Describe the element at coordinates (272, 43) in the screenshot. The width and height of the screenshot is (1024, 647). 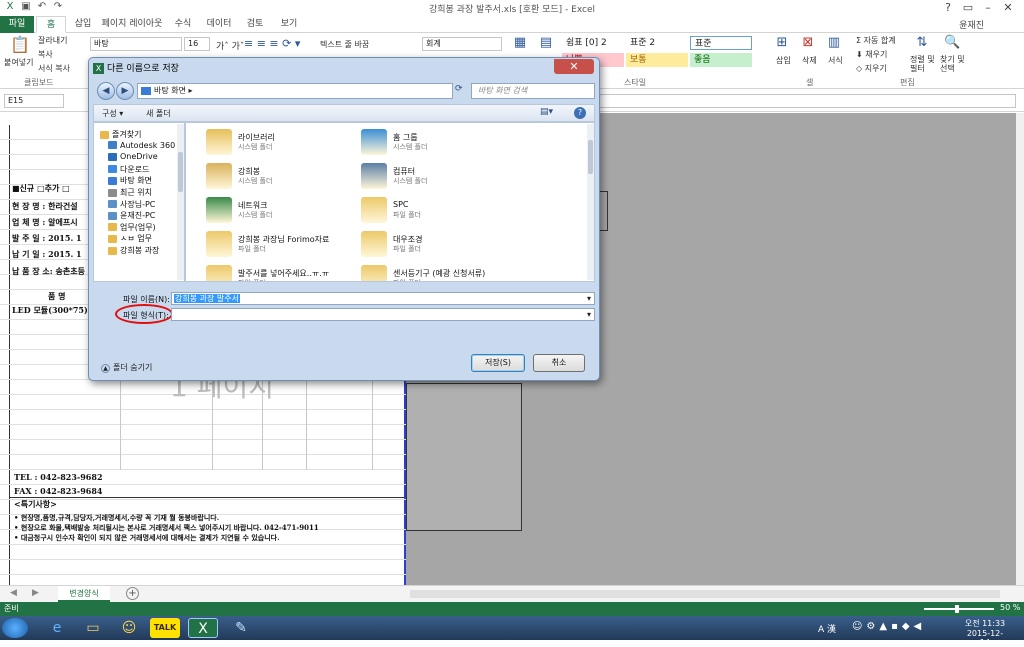
I see `align-icons: ≡ ≡ ≡ ⟳ ▾` at that location.